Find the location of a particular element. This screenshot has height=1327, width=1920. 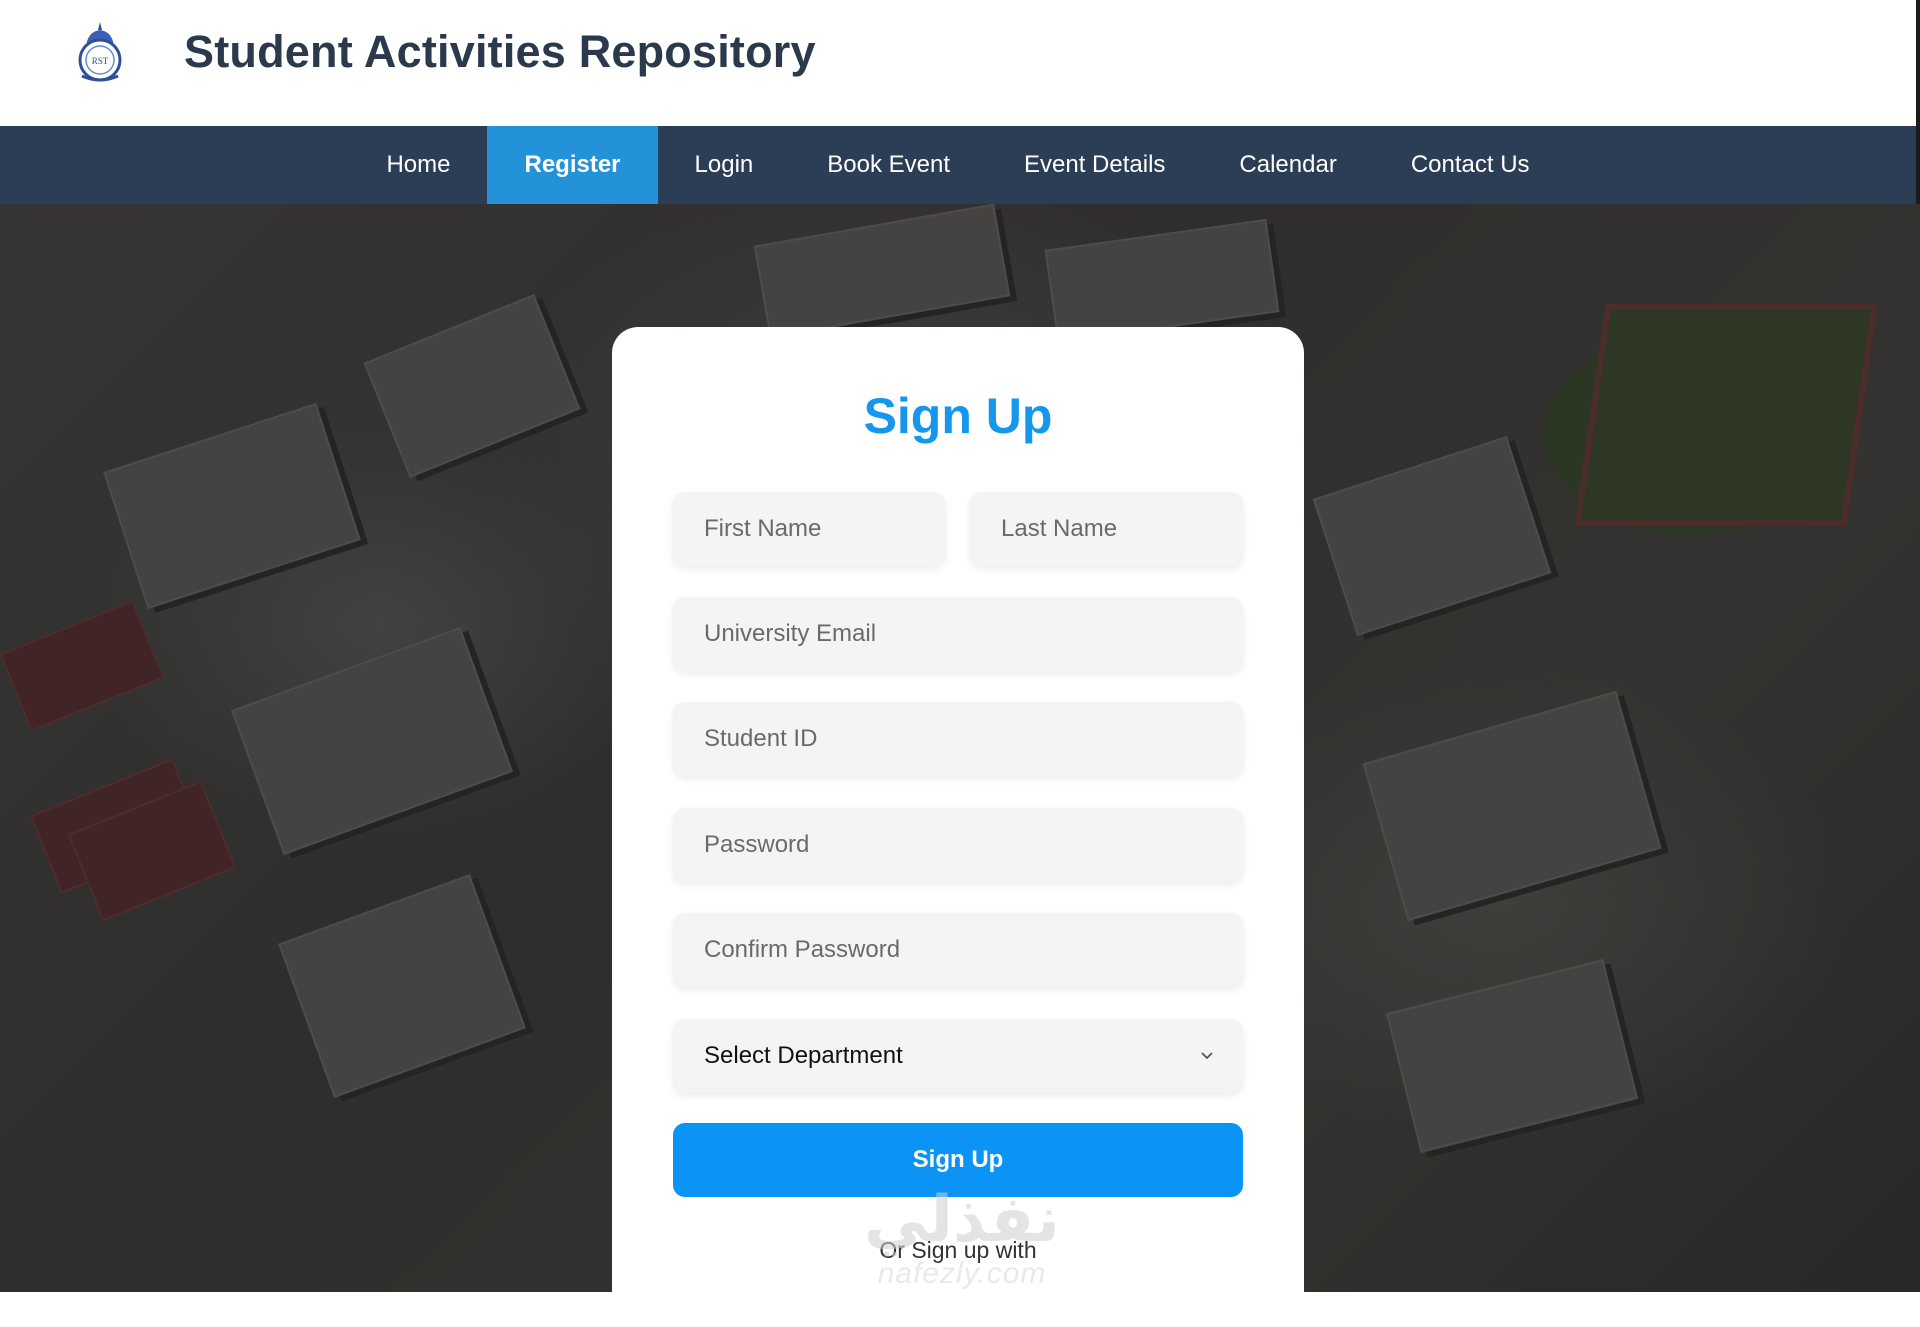

svg-text: نفذلي is located at coordinates (962, 1220).